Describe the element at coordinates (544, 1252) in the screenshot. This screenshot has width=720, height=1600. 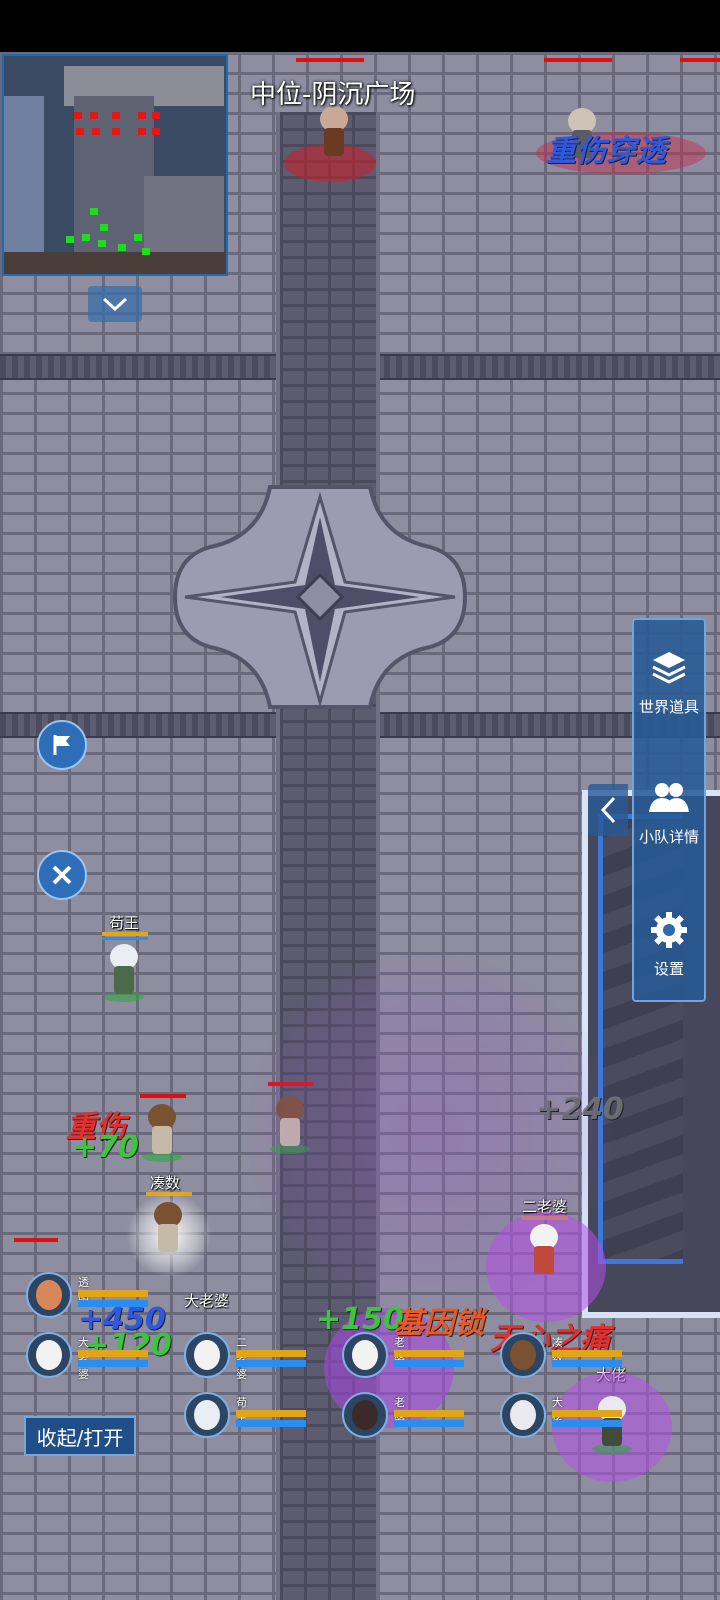
I see `character-erlaopo` at that location.